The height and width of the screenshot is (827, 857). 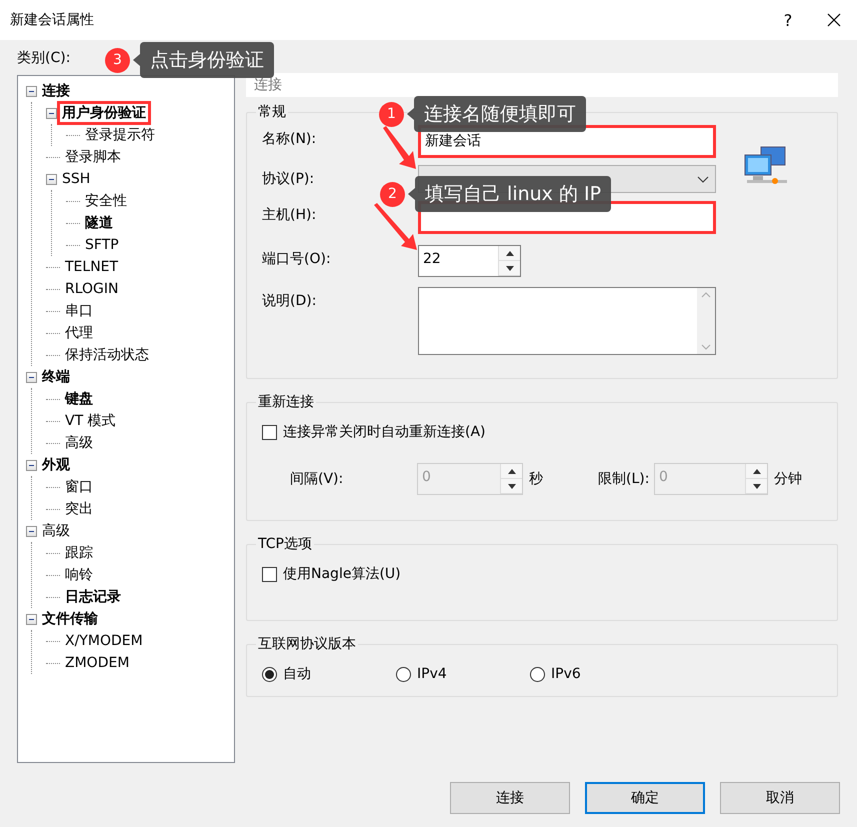 I want to click on field-label: 端口号(O):, so click(x=297, y=259).